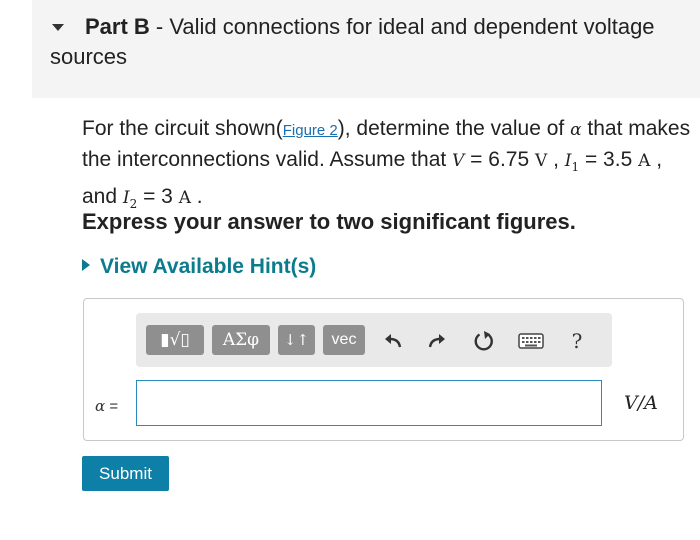 The image size is (700, 540). Describe the element at coordinates (107, 406) in the screenshot. I see `answer-variable-label: α =` at that location.